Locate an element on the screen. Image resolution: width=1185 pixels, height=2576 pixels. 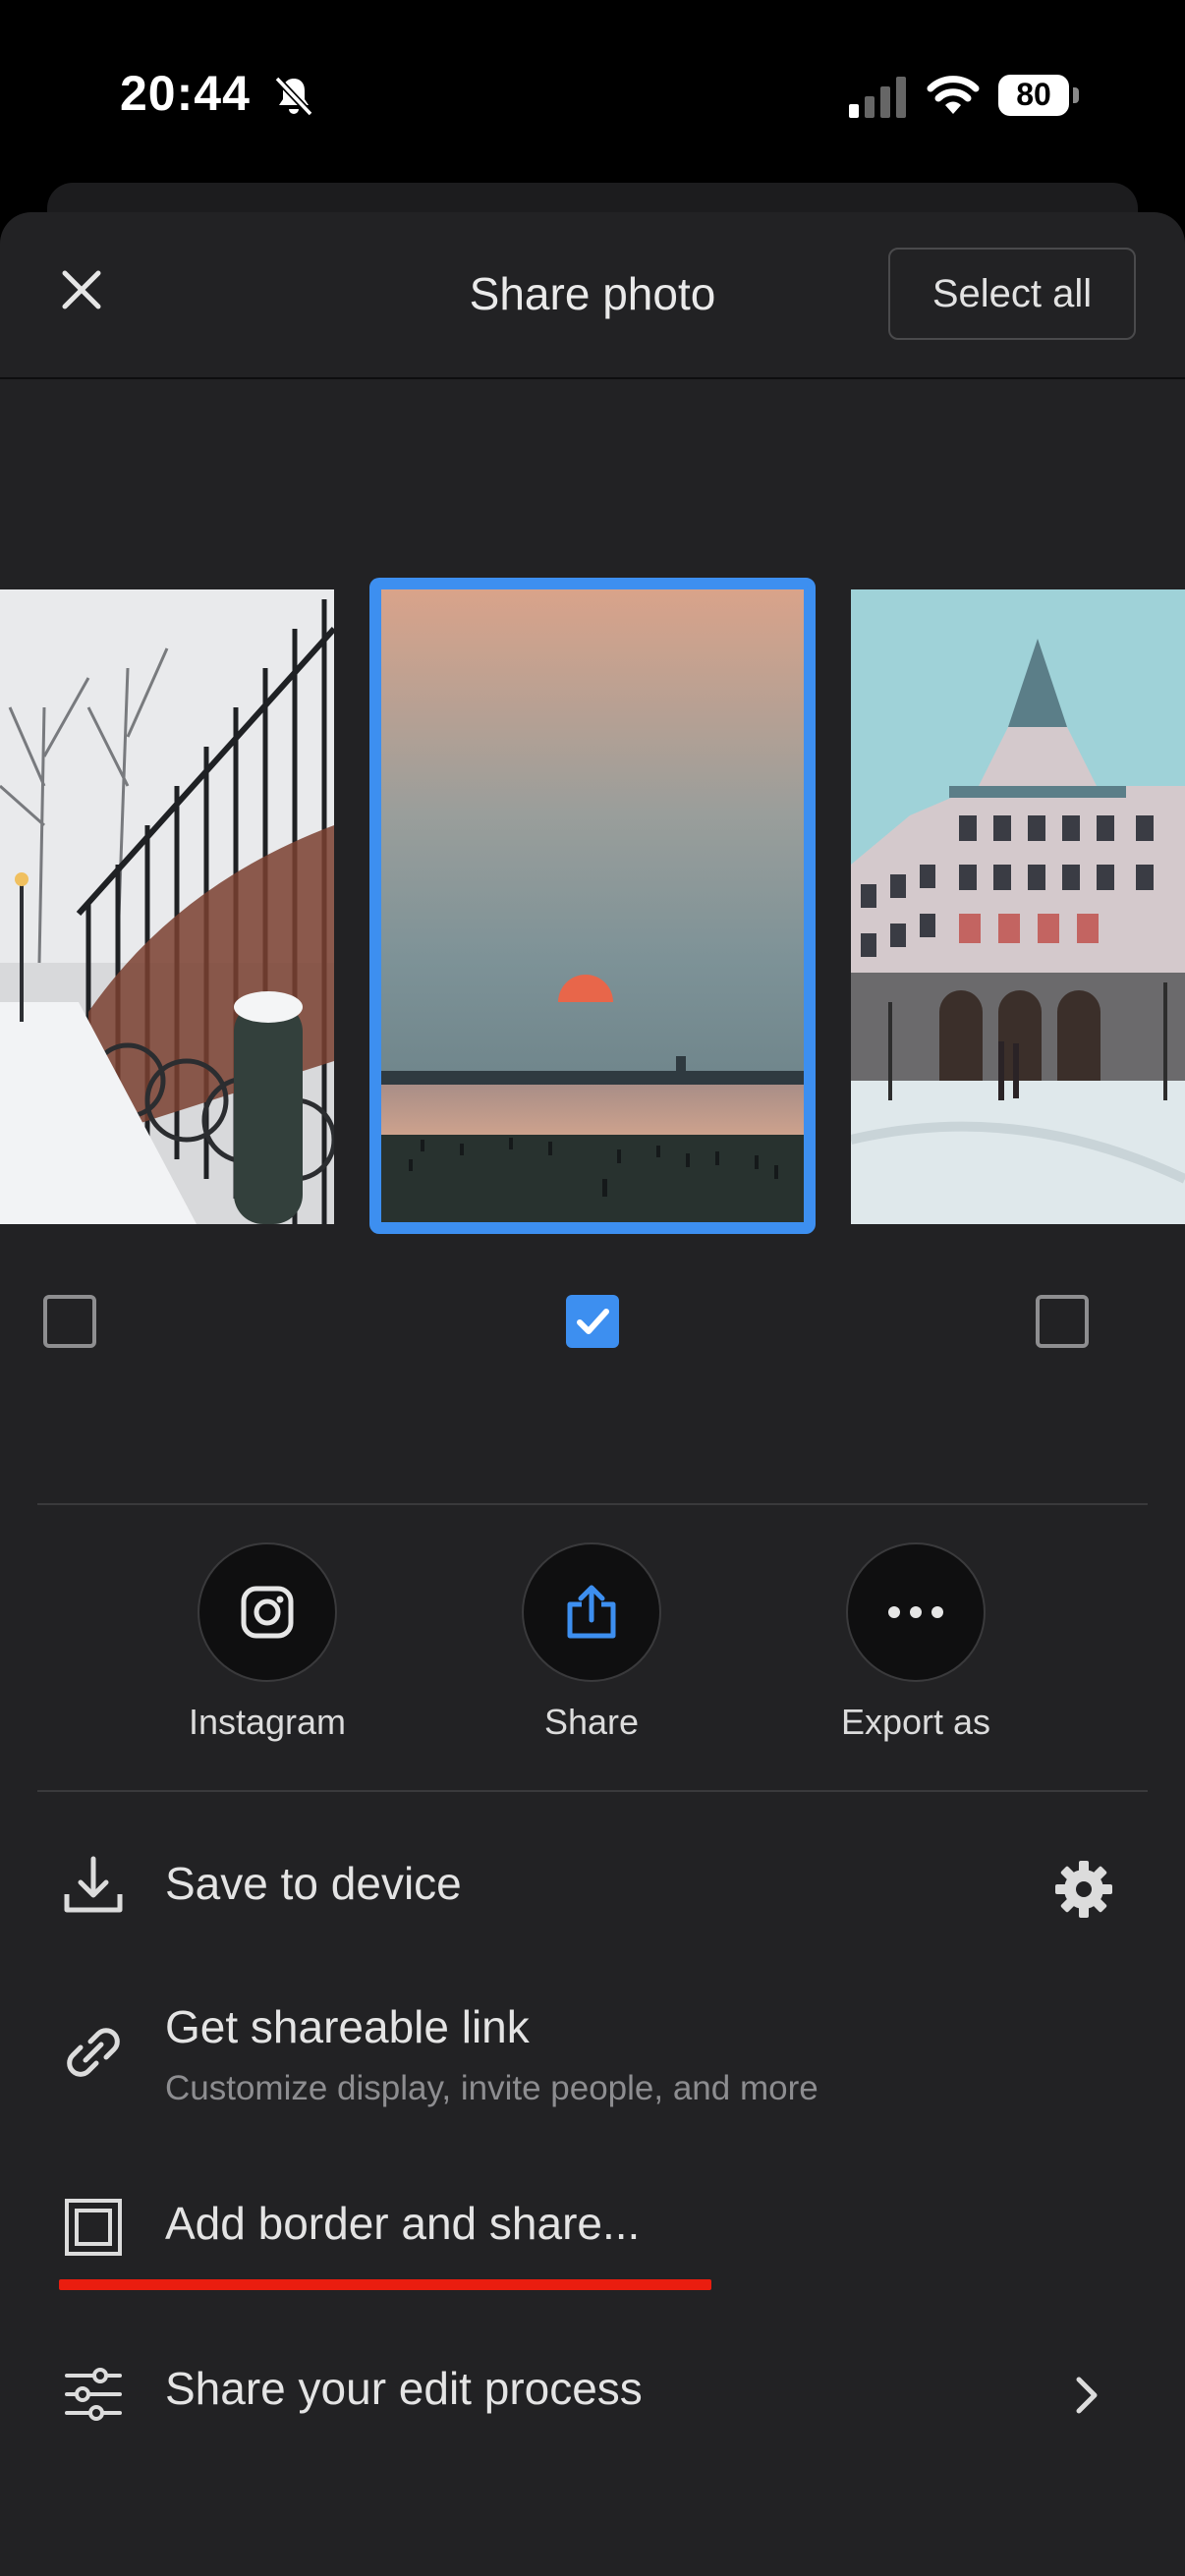
share-icon is located at coordinates (592, 1612).